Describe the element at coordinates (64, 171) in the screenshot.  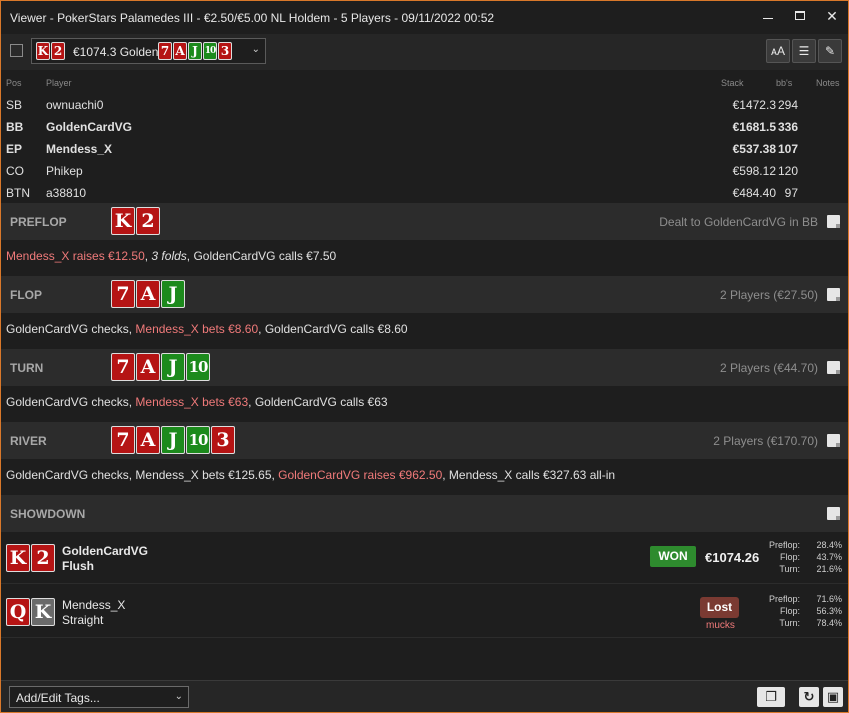
I see `player-name: Phikep` at that location.